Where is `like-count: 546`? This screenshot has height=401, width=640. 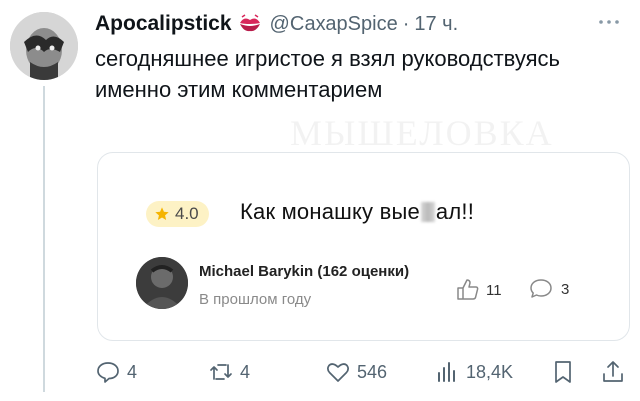 like-count: 546 is located at coordinates (372, 371).